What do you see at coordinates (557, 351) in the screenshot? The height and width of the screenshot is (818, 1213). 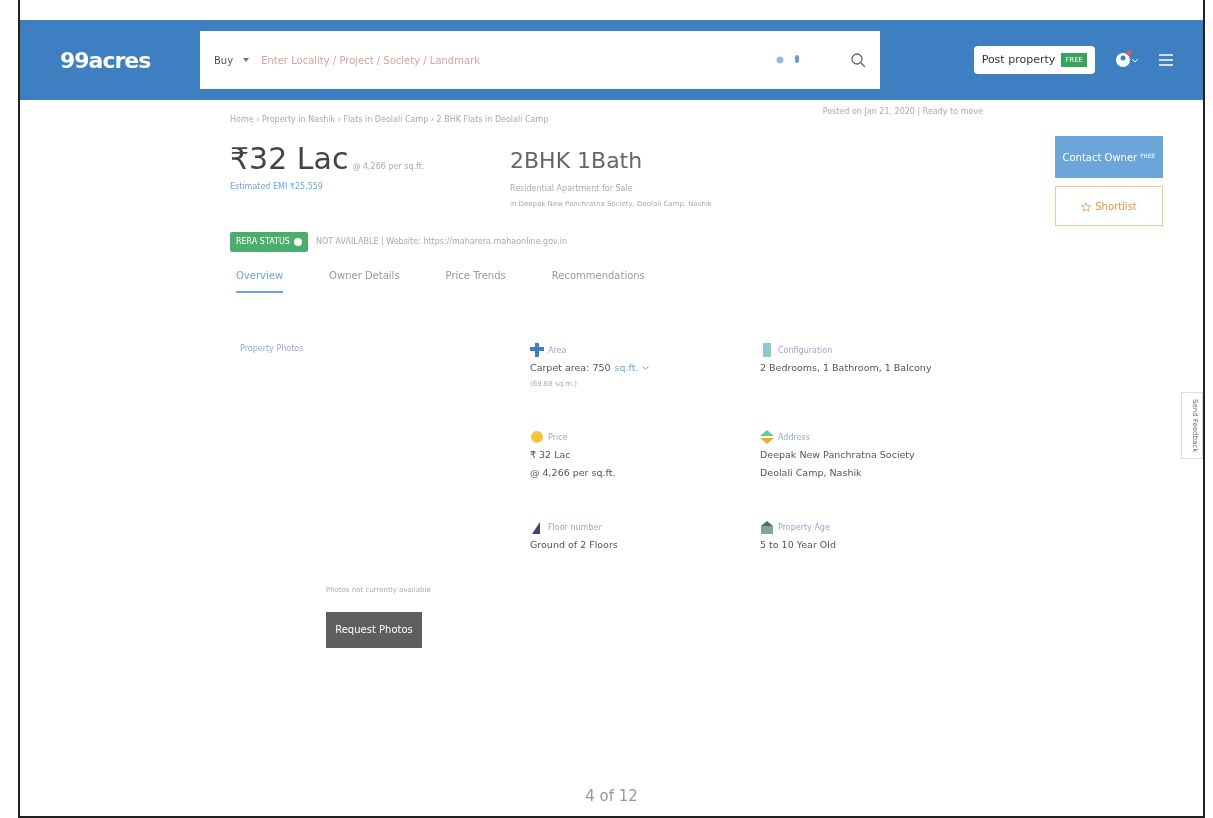 I see `detail-label: Area` at bounding box center [557, 351].